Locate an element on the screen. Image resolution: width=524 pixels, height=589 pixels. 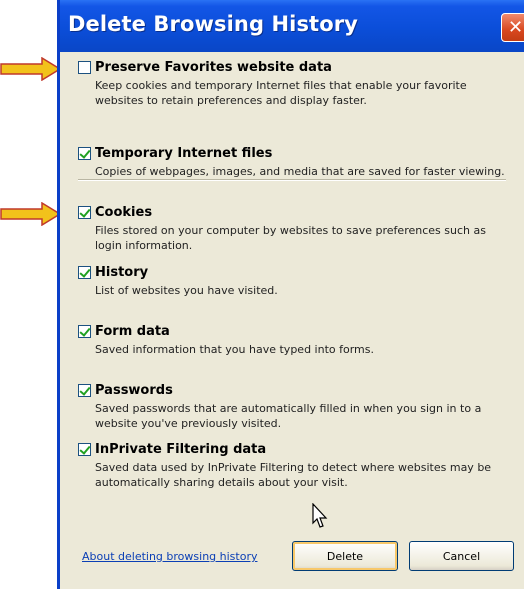
checkbox-inprivate-filtering-data is located at coordinates (84, 449).